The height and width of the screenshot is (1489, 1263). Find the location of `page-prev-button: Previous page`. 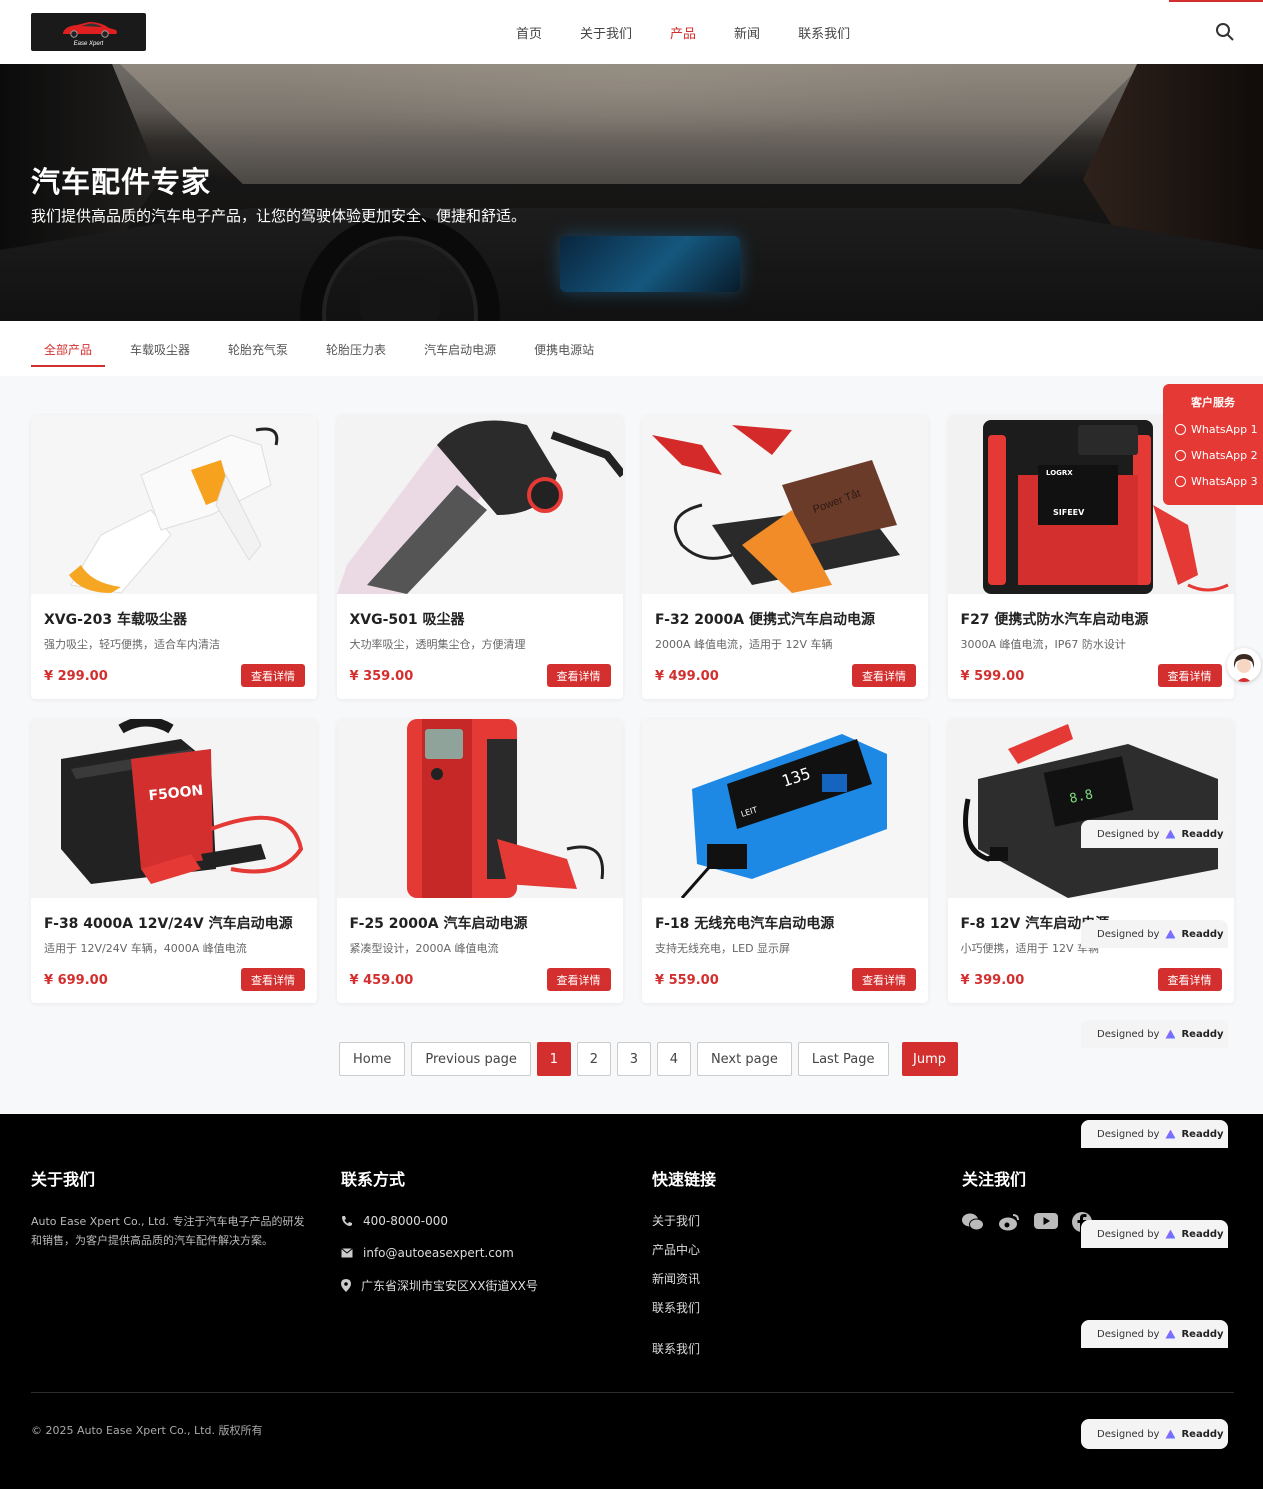

page-prev-button: Previous page is located at coordinates (471, 1059).